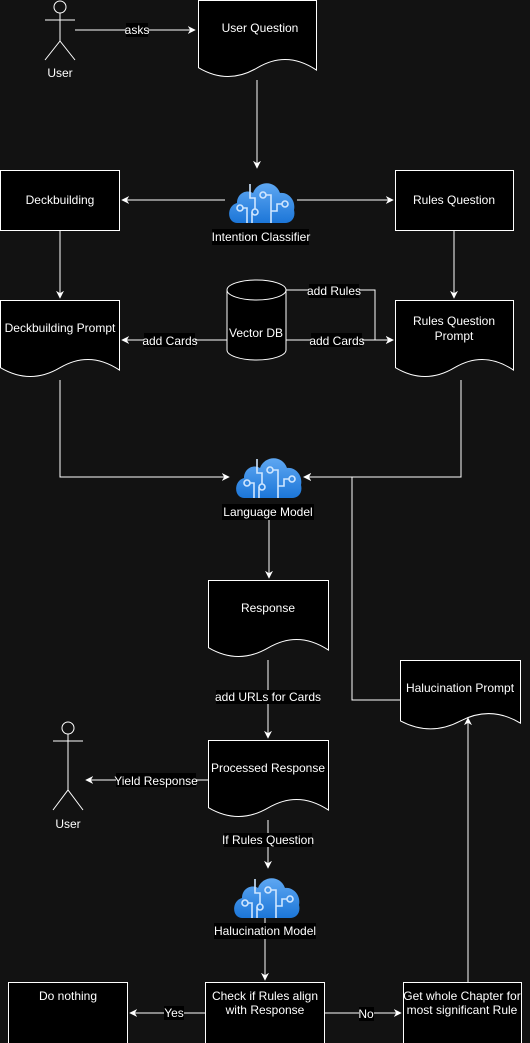 This screenshot has height=1043, width=530. Describe the element at coordinates (59, 73) in the screenshot. I see `user-top-label: User` at that location.